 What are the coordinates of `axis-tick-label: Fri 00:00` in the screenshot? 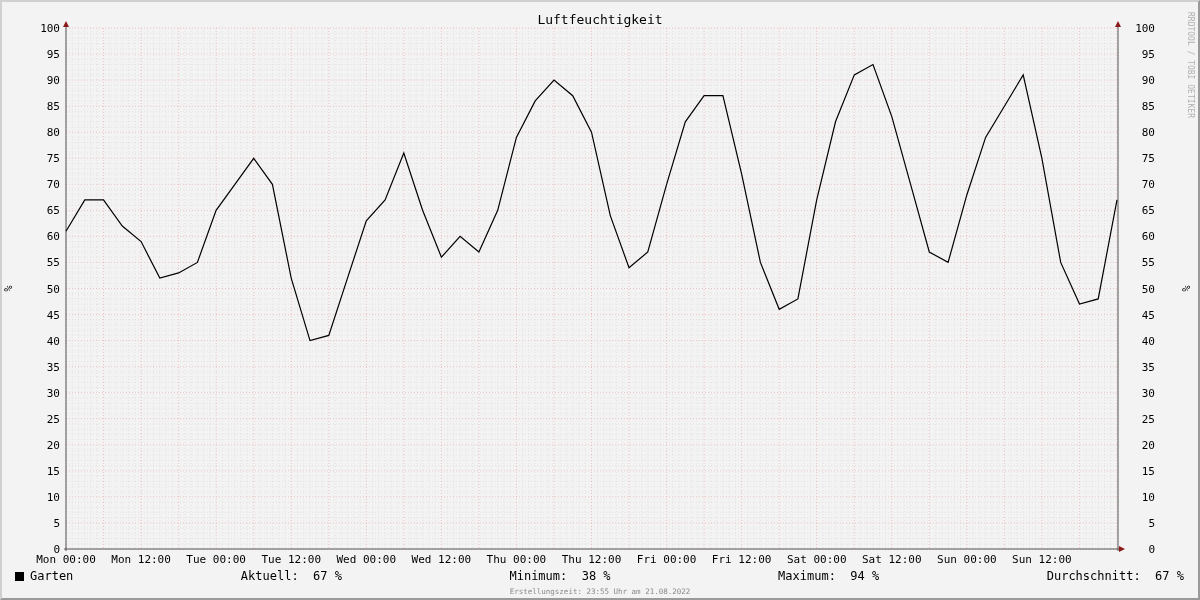 It's located at (666, 559).